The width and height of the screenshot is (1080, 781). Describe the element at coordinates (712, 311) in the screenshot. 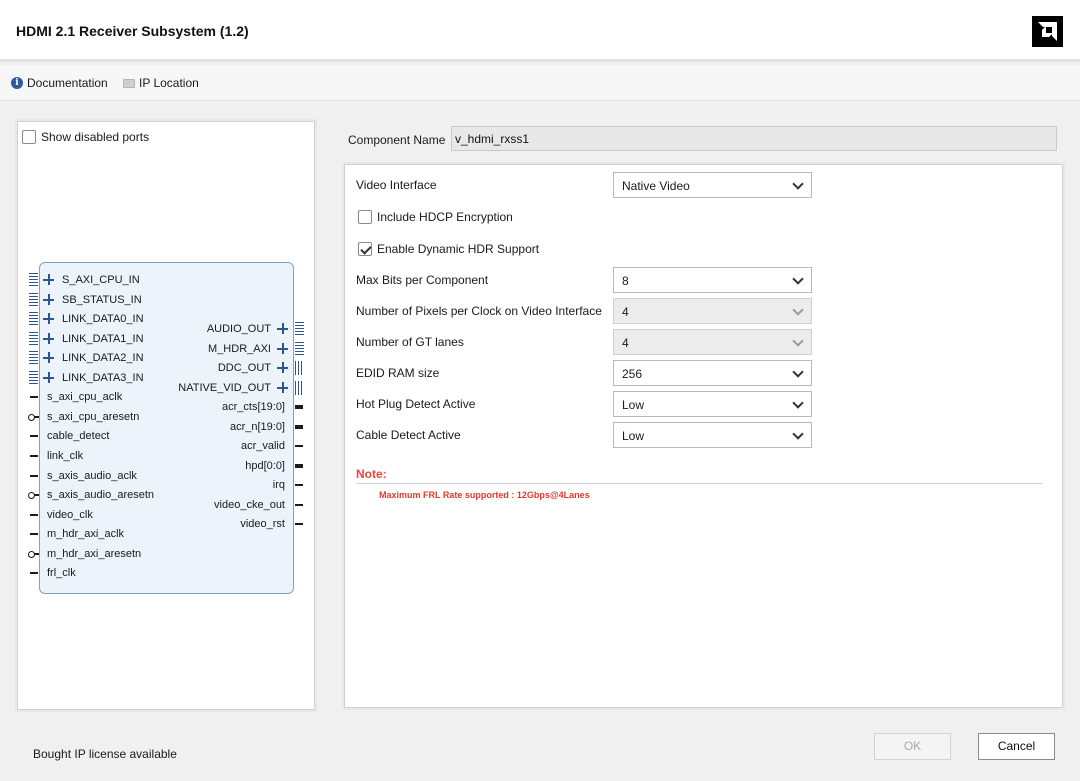

I see `pixels-per-clock-select: 4` at that location.